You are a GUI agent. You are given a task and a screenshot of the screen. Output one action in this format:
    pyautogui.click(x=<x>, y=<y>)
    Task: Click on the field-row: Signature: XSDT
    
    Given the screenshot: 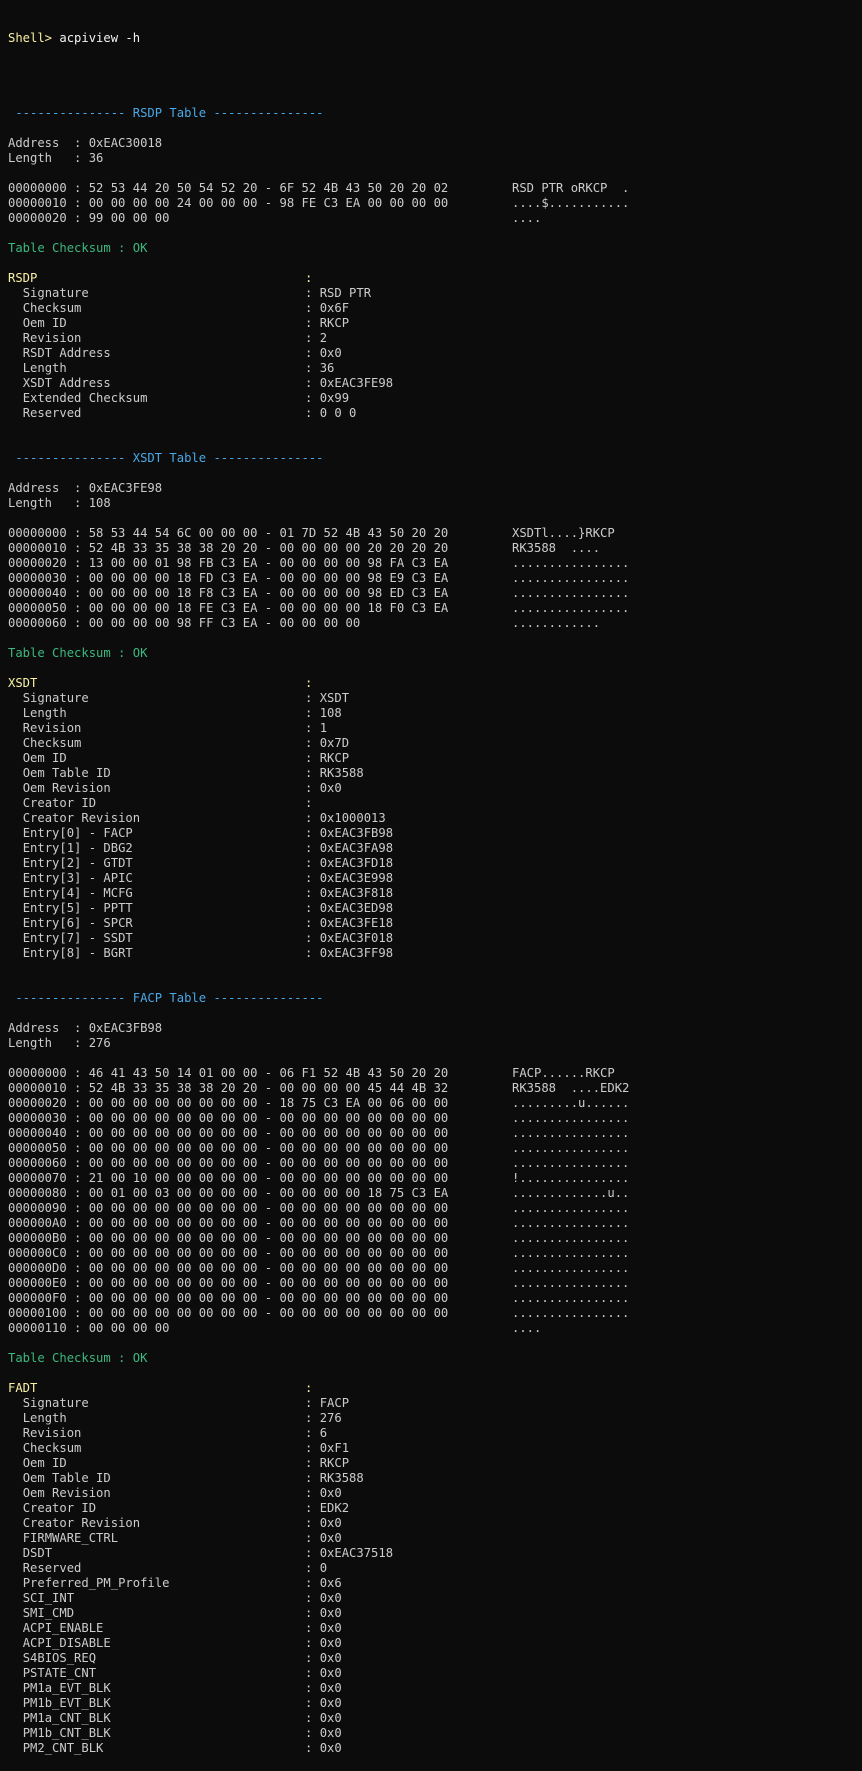 What is the action you would take?
    pyautogui.click(x=433, y=698)
    